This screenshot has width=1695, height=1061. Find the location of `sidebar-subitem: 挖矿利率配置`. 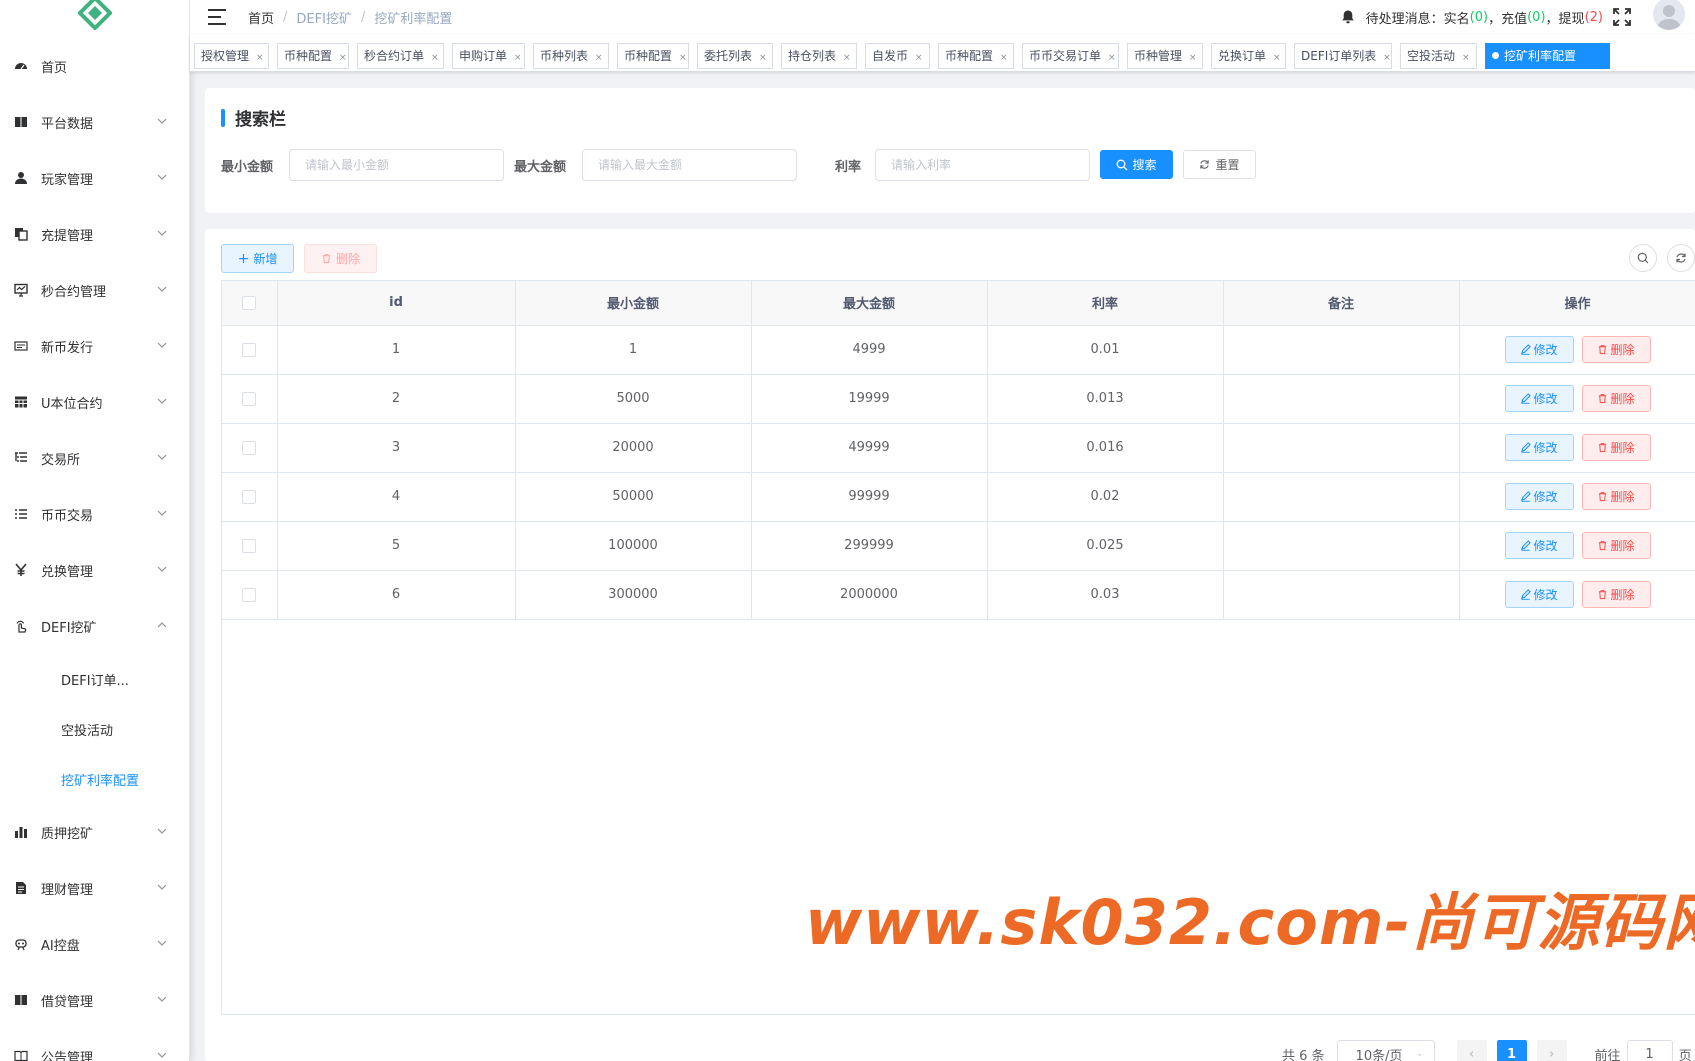

sidebar-subitem: 挖矿利率配置 is located at coordinates (94, 779).